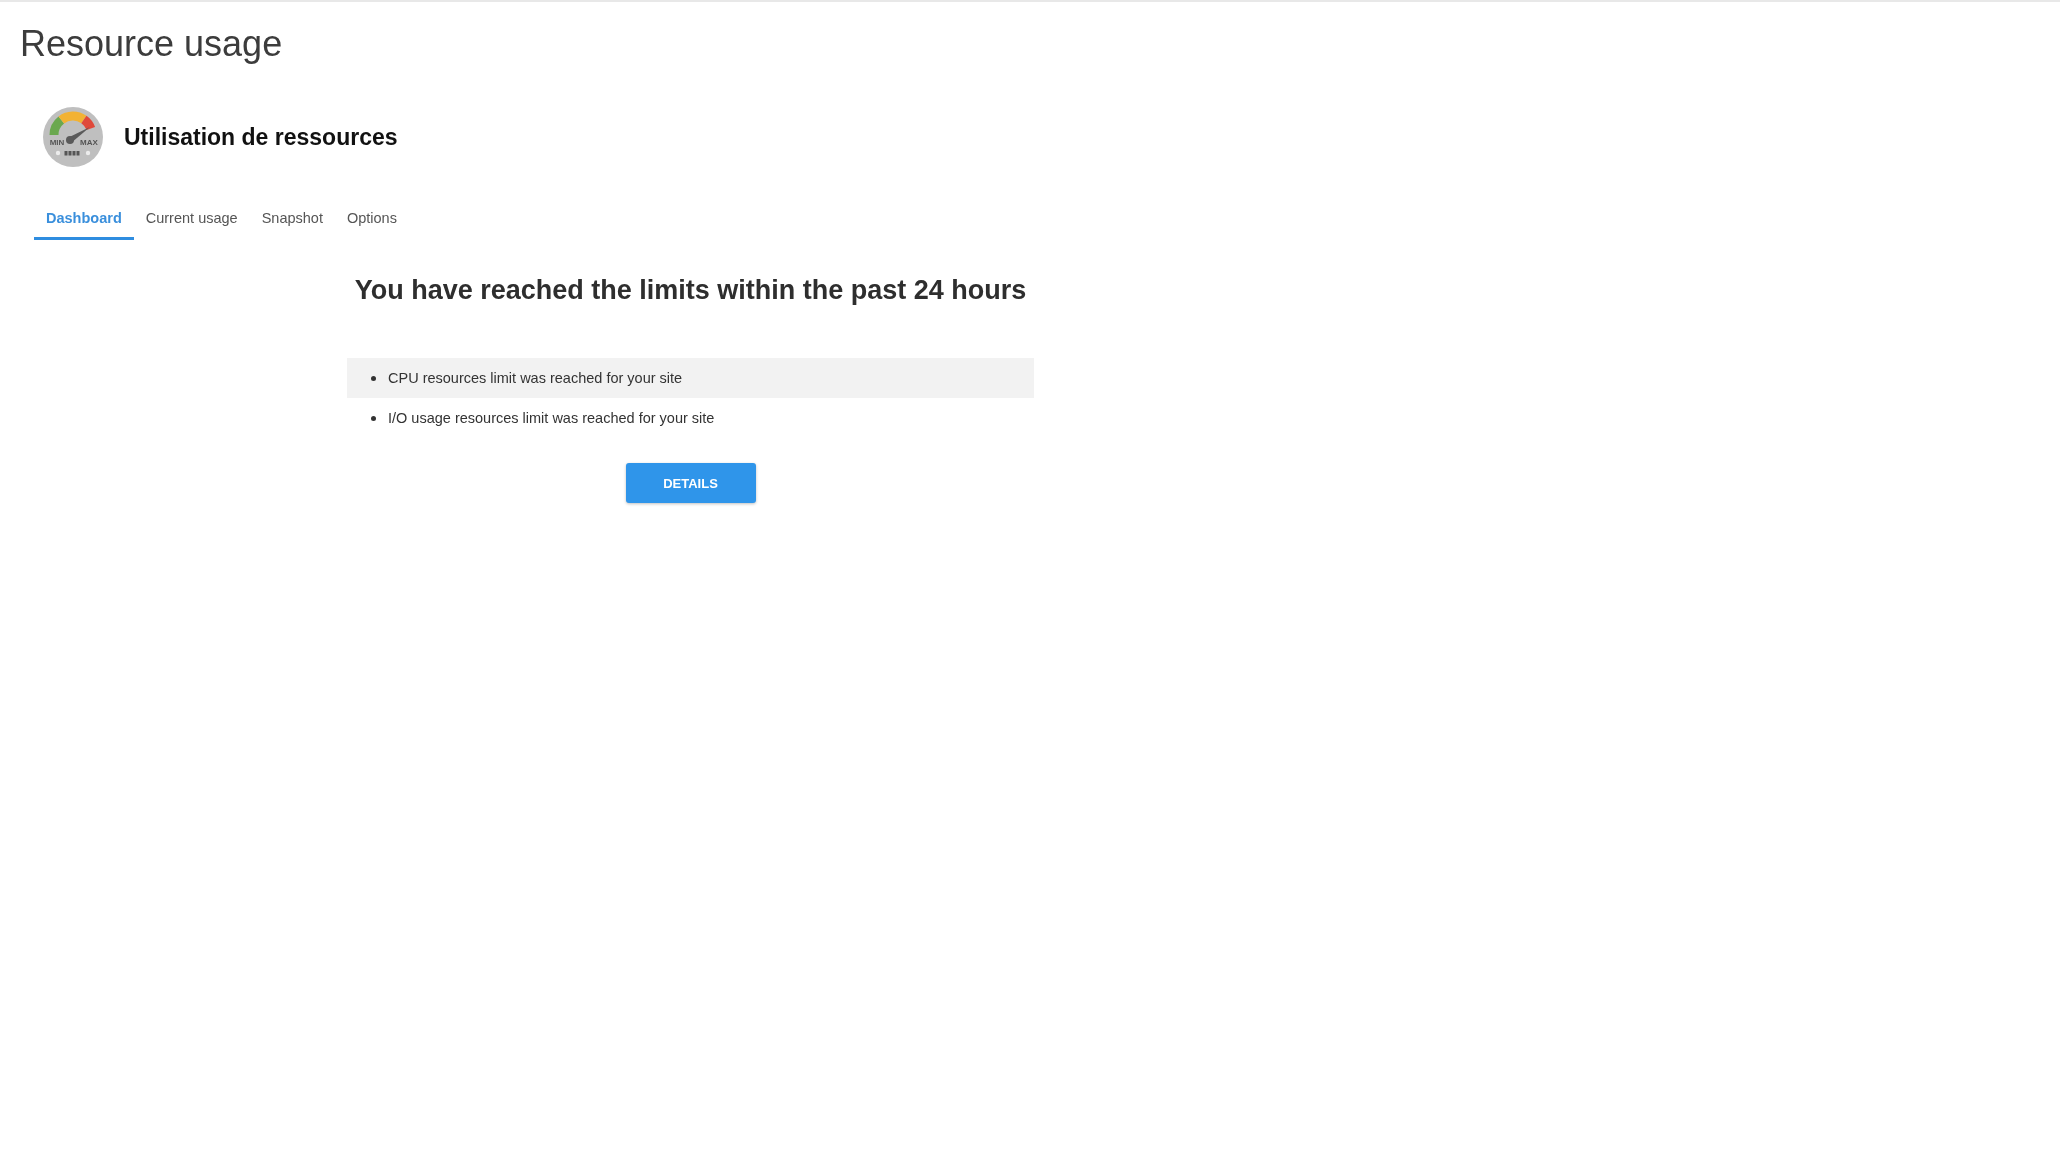 This screenshot has height=1149, width=2060. What do you see at coordinates (73, 137) in the screenshot?
I see `gauge-icon: MIN MAX` at bounding box center [73, 137].